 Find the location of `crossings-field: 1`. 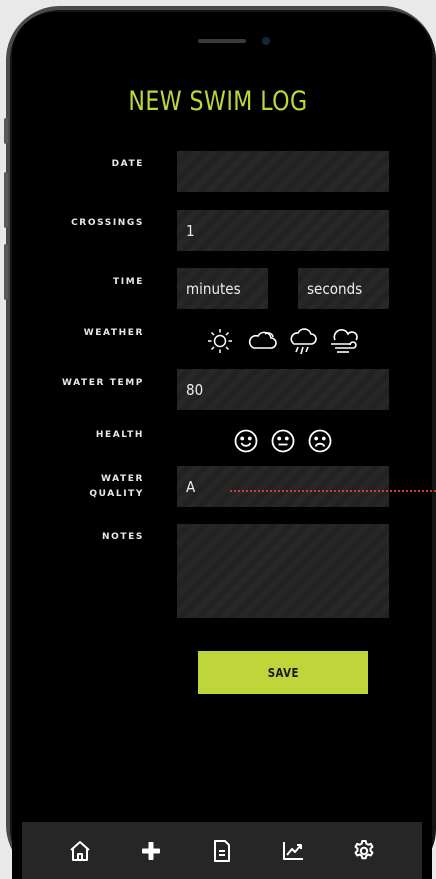

crossings-field: 1 is located at coordinates (283, 230).